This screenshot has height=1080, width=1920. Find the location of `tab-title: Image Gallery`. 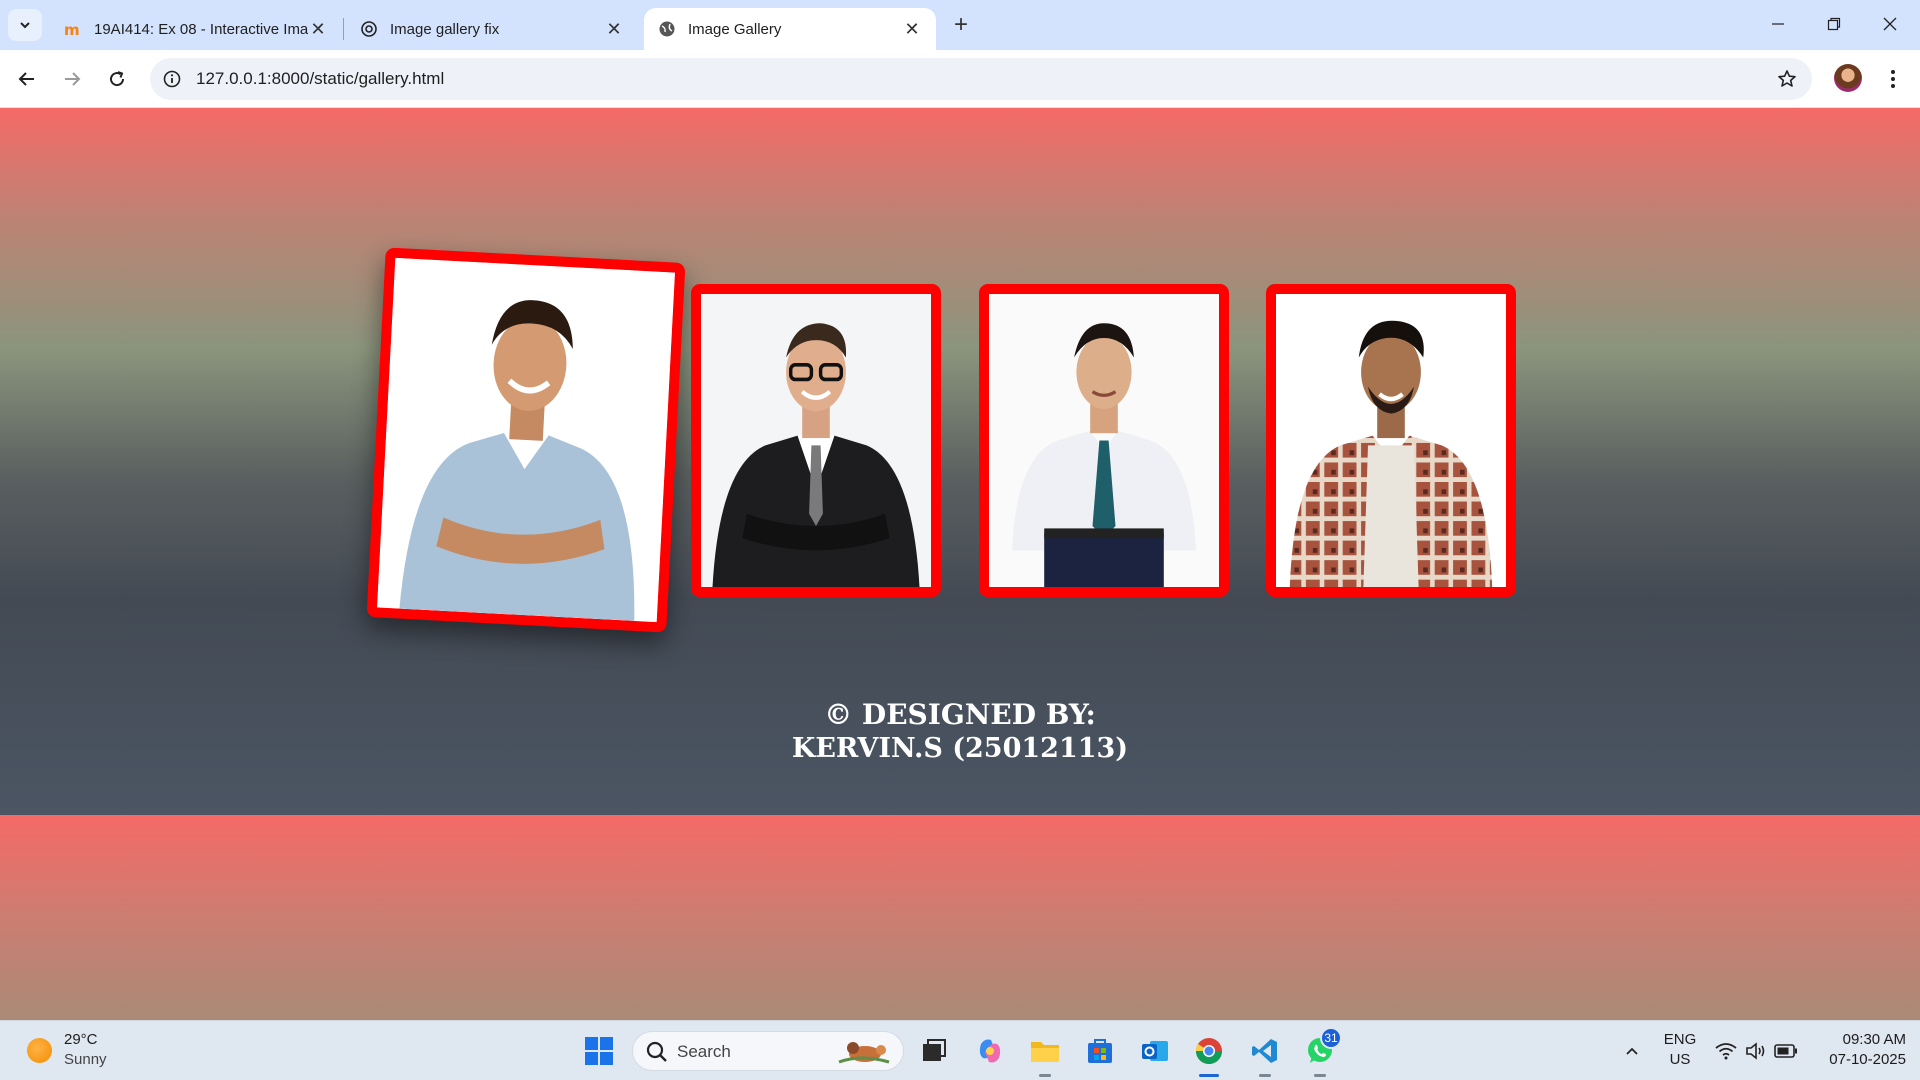

tab-title: Image Gallery is located at coordinates (735, 29).